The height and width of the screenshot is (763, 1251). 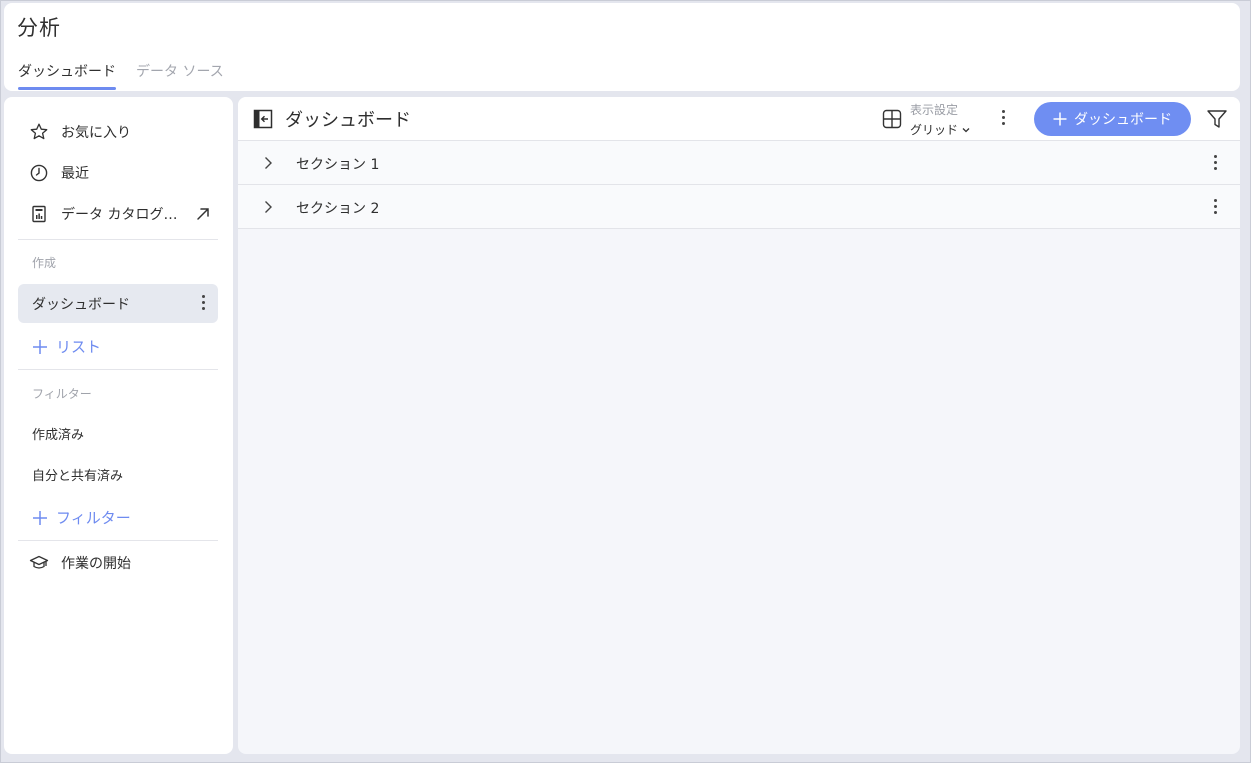 What do you see at coordinates (348, 120) in the screenshot?
I see `page-title: ダッシュボード` at bounding box center [348, 120].